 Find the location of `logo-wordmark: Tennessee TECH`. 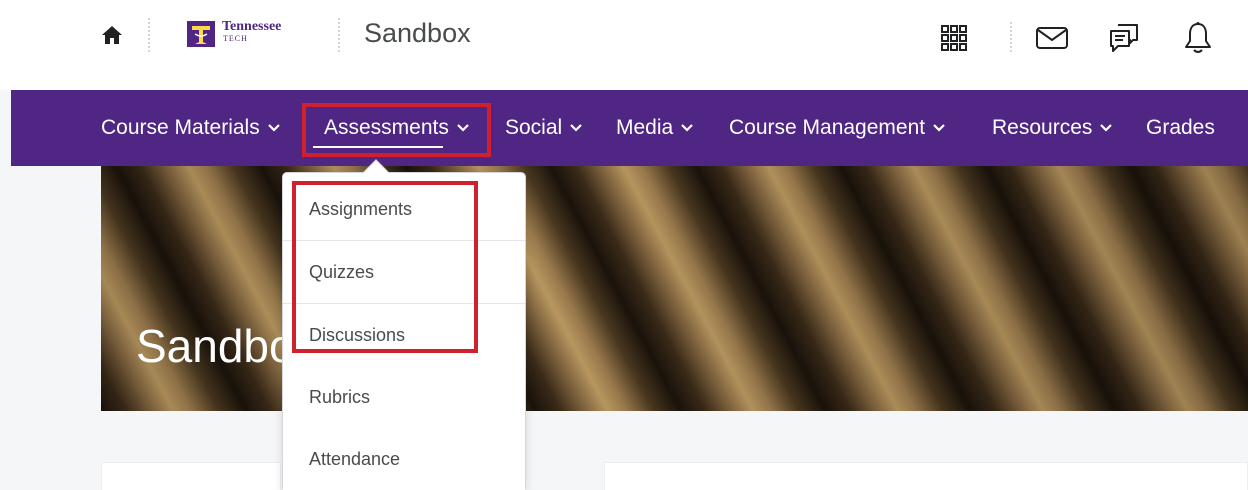

logo-wordmark: Tennessee TECH is located at coordinates (251, 31).